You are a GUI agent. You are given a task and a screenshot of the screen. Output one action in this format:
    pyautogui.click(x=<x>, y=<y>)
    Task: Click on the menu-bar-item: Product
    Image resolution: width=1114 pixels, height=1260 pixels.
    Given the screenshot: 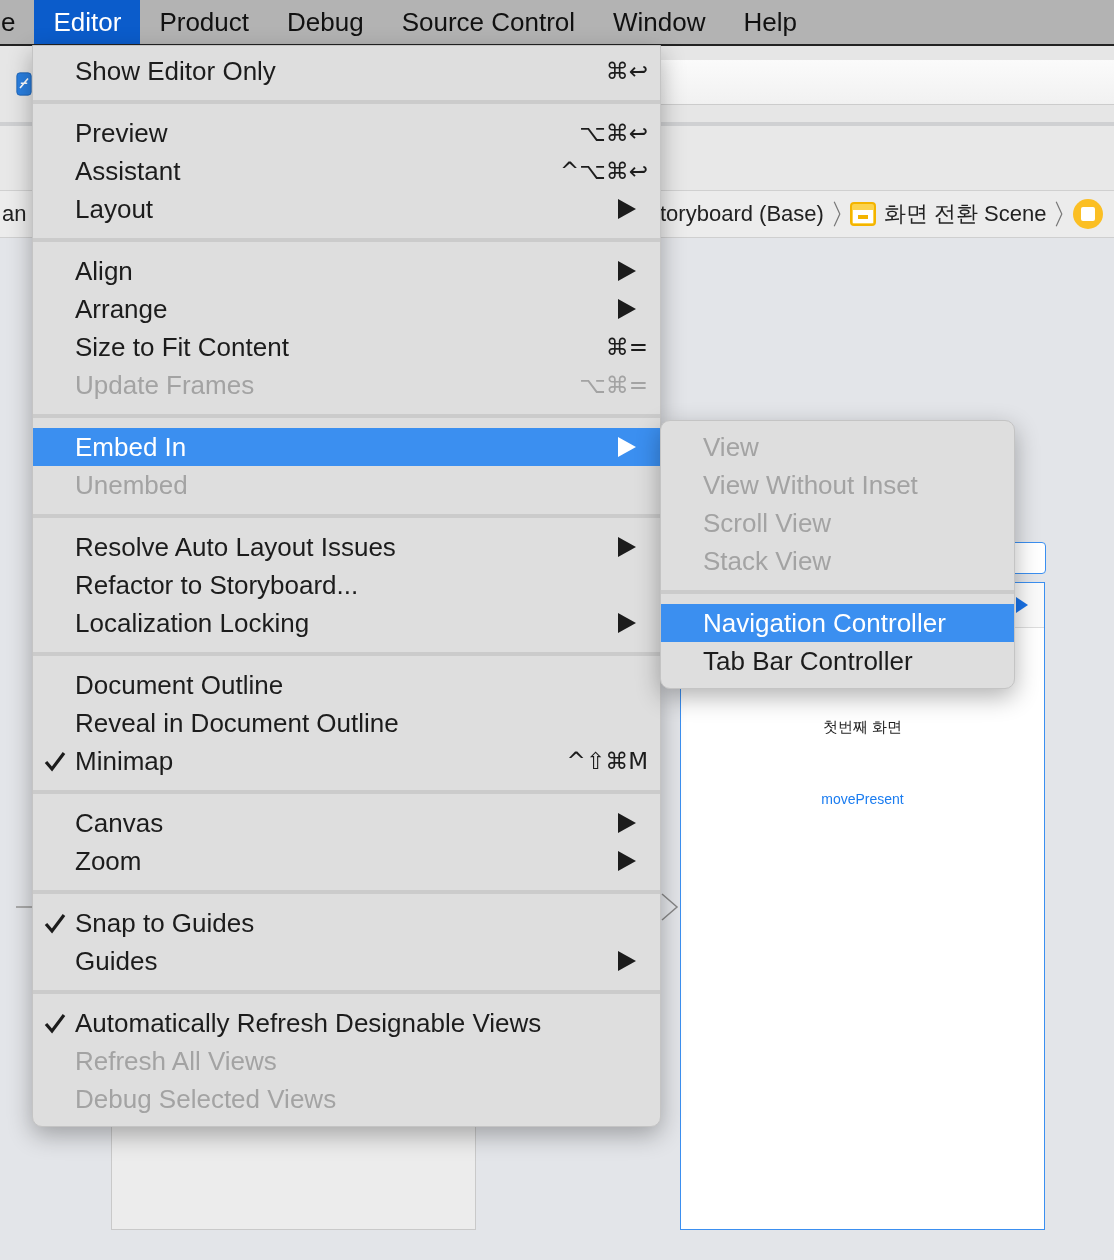 What is the action you would take?
    pyautogui.click(x=204, y=22)
    